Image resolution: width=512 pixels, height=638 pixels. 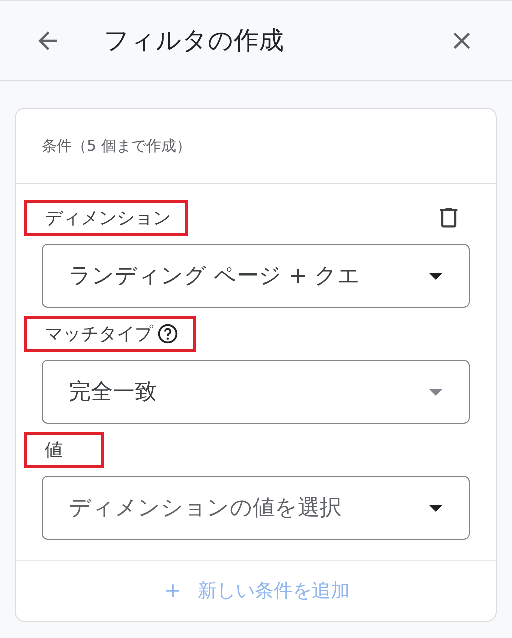 I want to click on field-label: 値, so click(x=54, y=450).